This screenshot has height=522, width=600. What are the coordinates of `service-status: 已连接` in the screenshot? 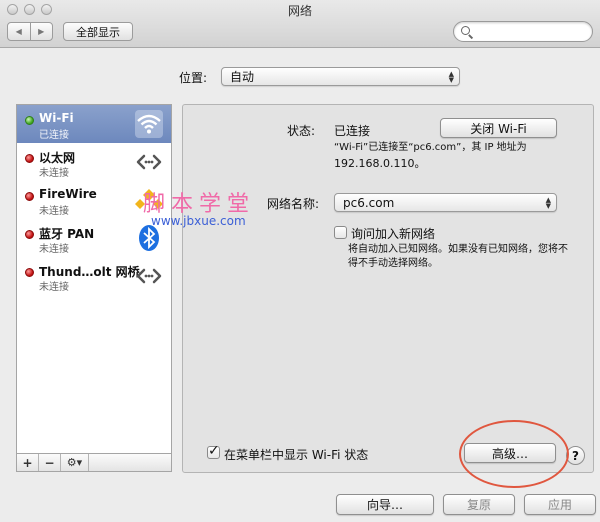 It's located at (54, 135).